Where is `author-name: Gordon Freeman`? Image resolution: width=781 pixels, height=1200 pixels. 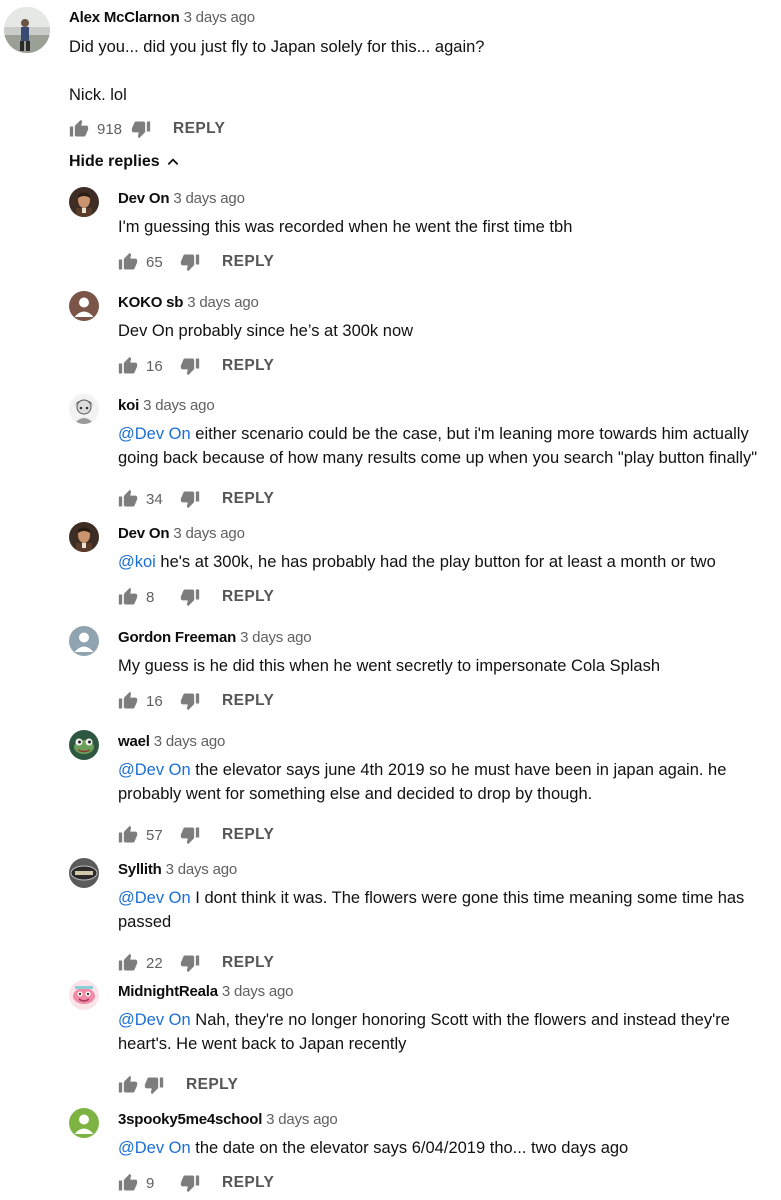 author-name: Gordon Freeman is located at coordinates (177, 637).